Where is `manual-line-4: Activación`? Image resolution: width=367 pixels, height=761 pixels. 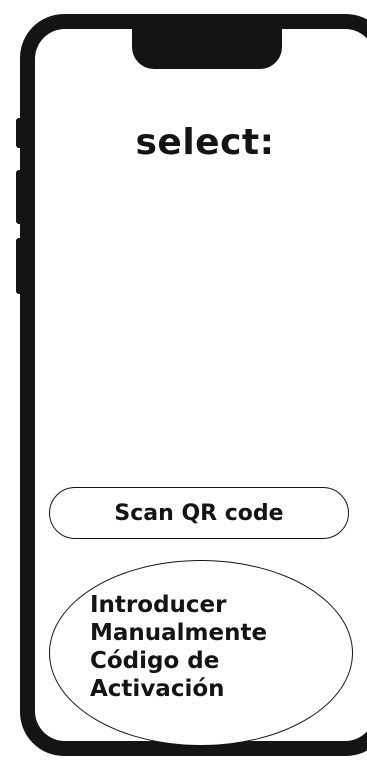 manual-line-4: Activación is located at coordinates (157, 689).